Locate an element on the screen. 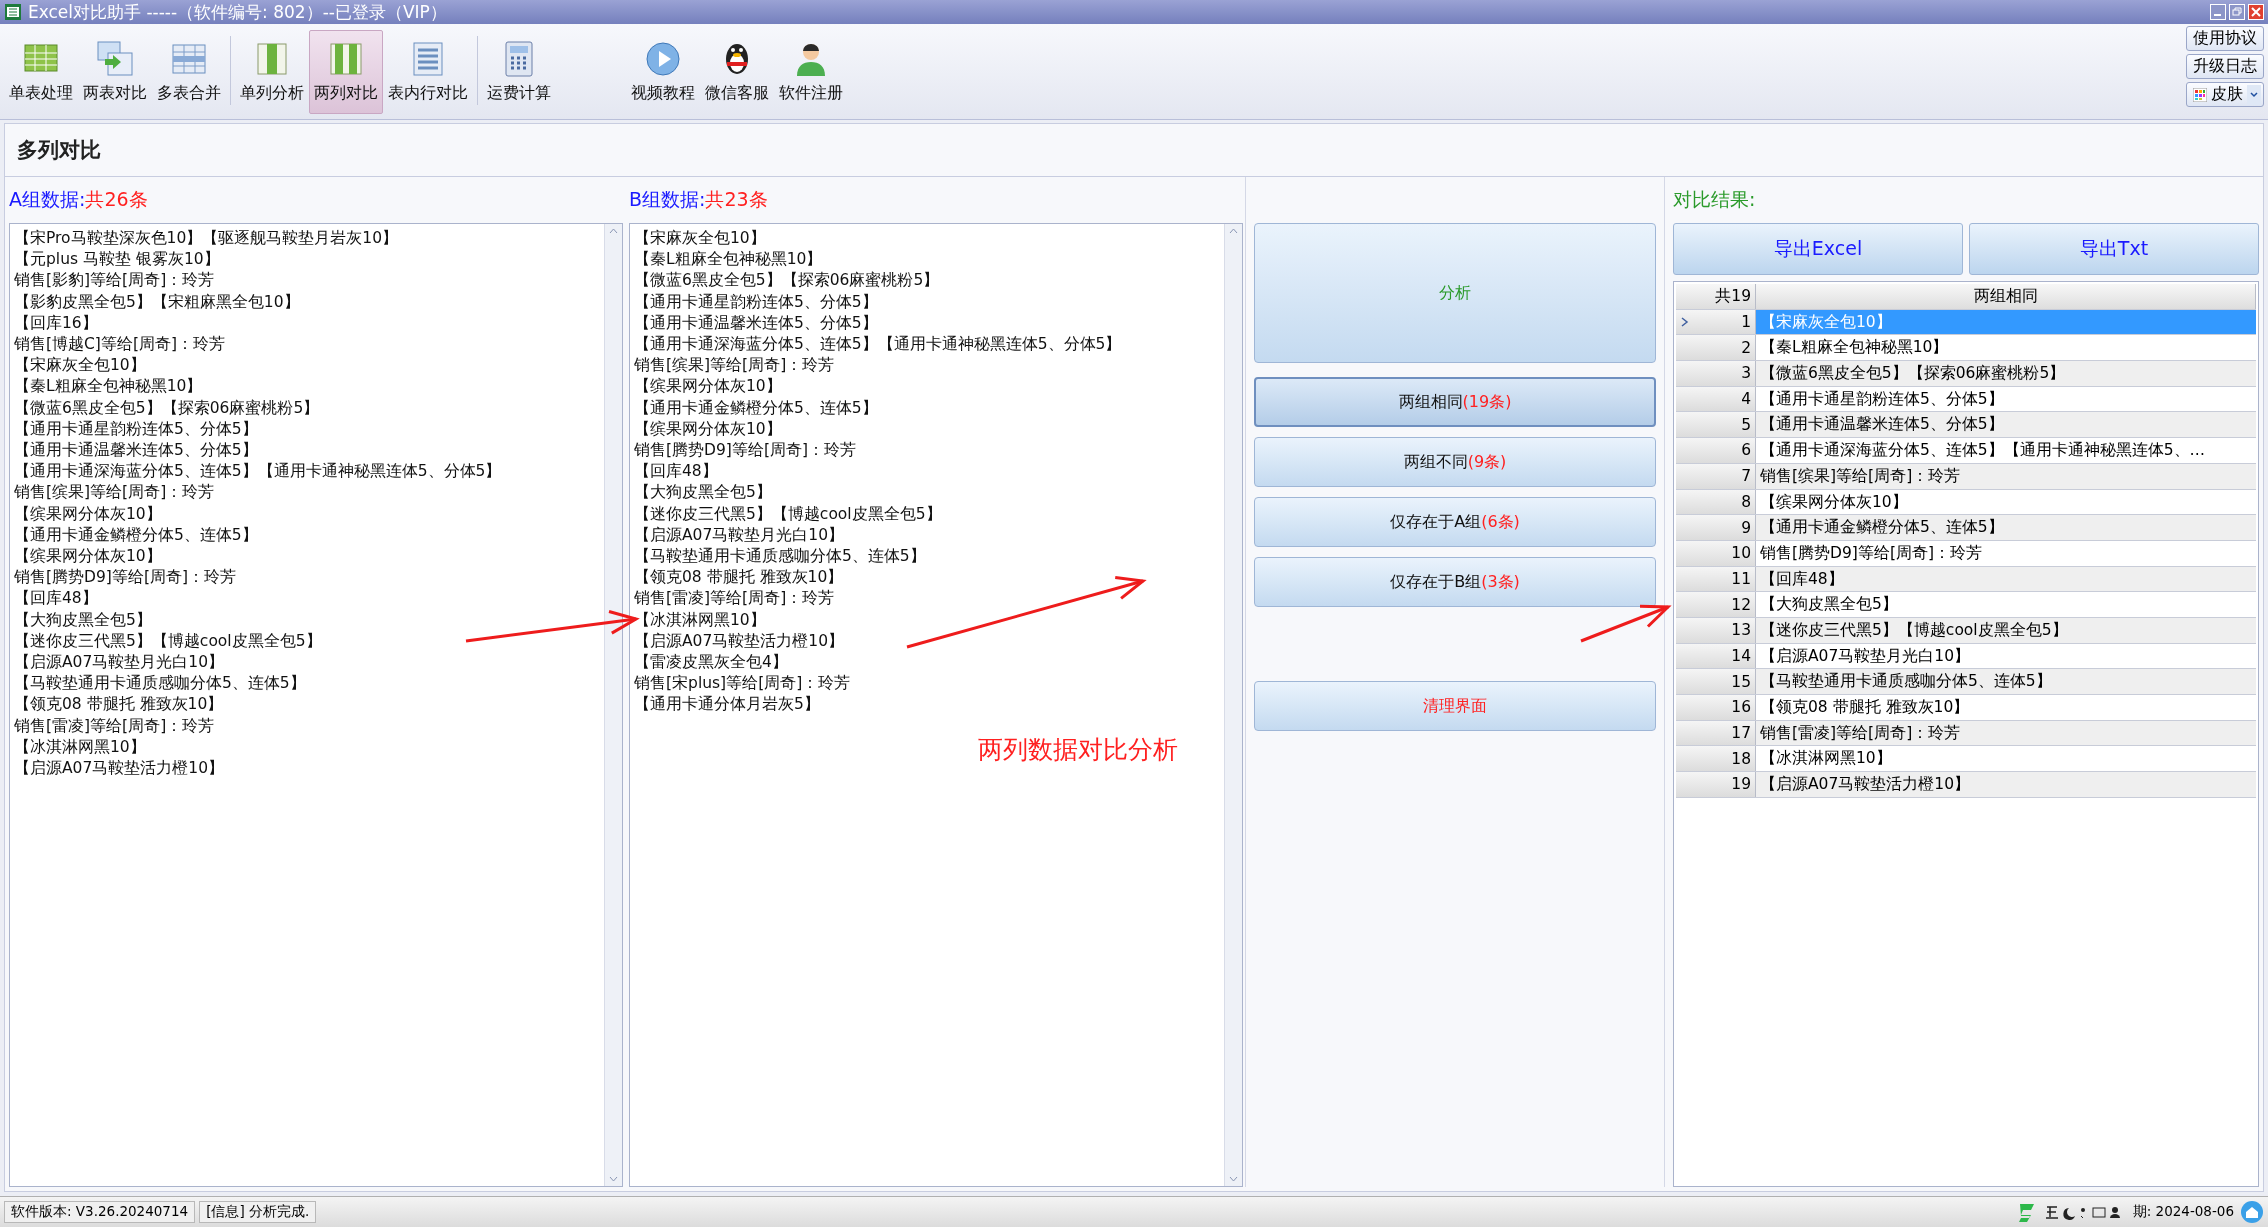 This screenshot has width=2268, height=1227. row-header: 19 is located at coordinates (1716, 784).